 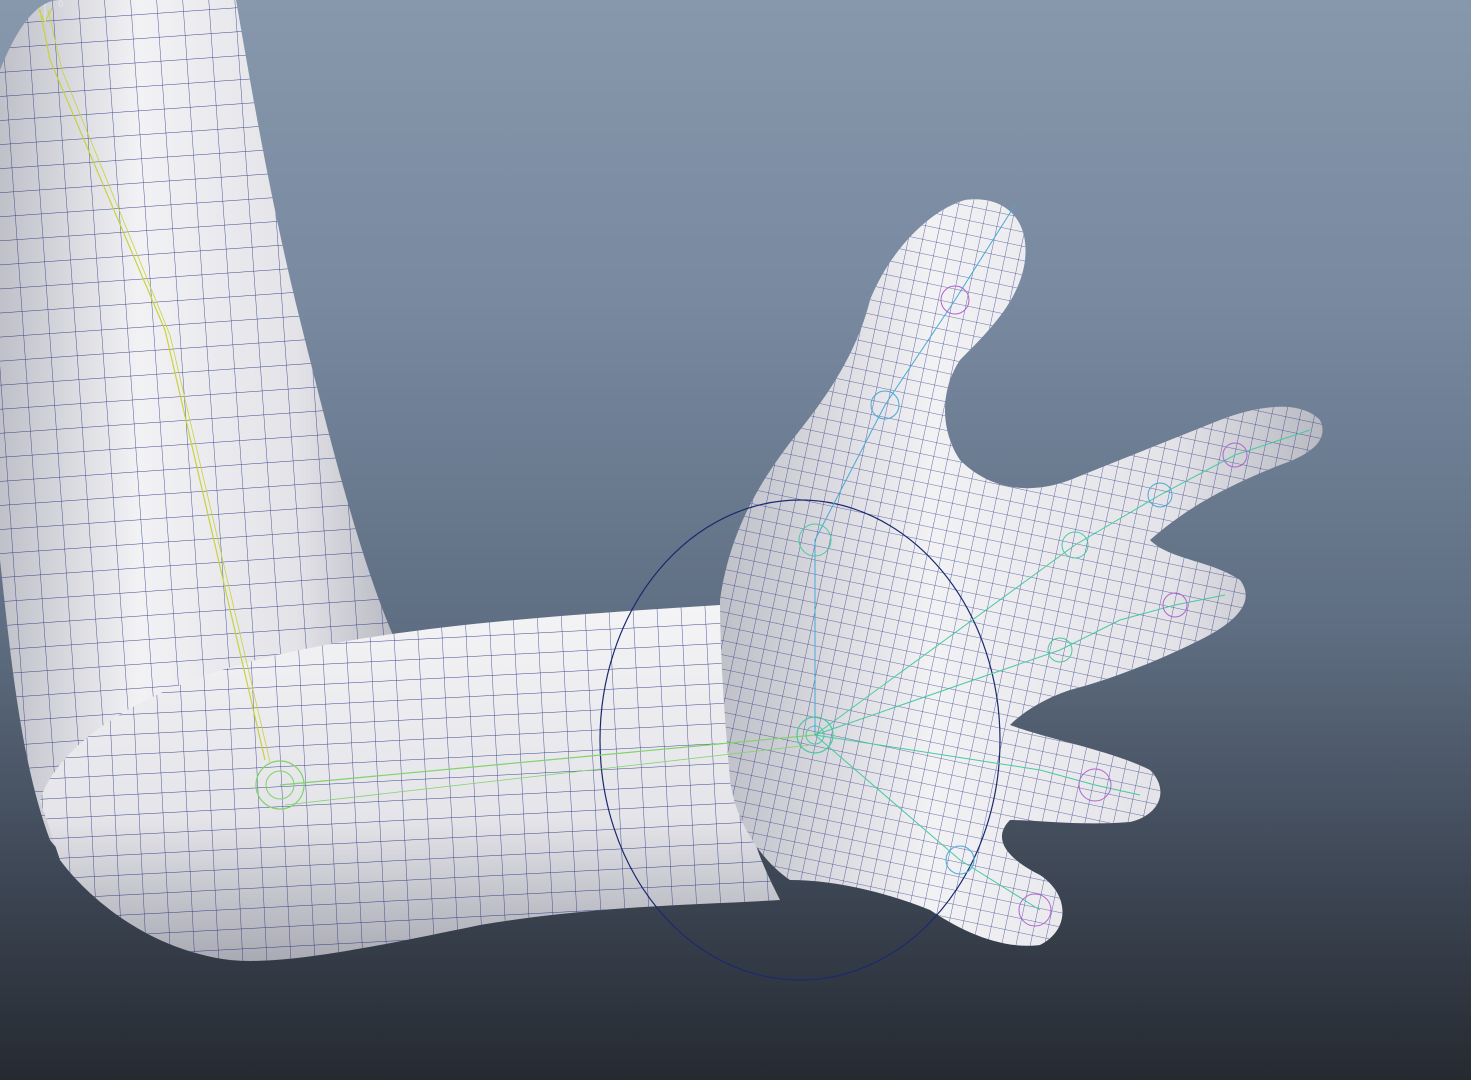 What do you see at coordinates (45, 13) in the screenshot?
I see `axis-gizmo-icon` at bounding box center [45, 13].